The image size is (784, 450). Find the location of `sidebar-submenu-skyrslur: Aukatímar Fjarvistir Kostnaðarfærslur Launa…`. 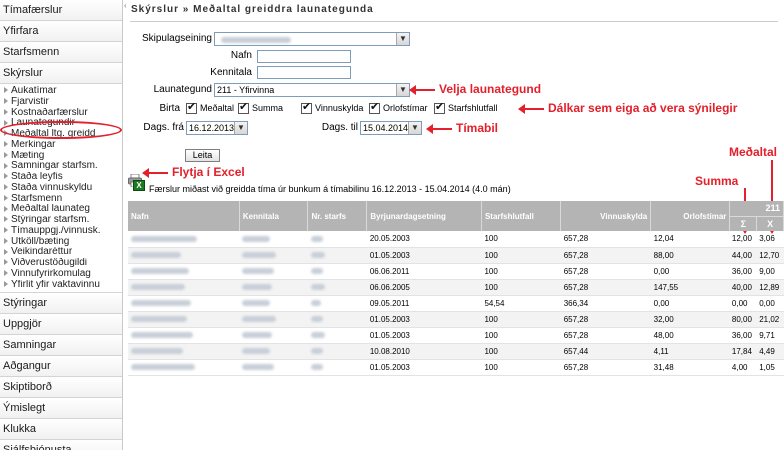

sidebar-submenu-skyrslur: Aukatímar Fjarvistir Kostnaðarfærslur Launa… is located at coordinates (61, 189).